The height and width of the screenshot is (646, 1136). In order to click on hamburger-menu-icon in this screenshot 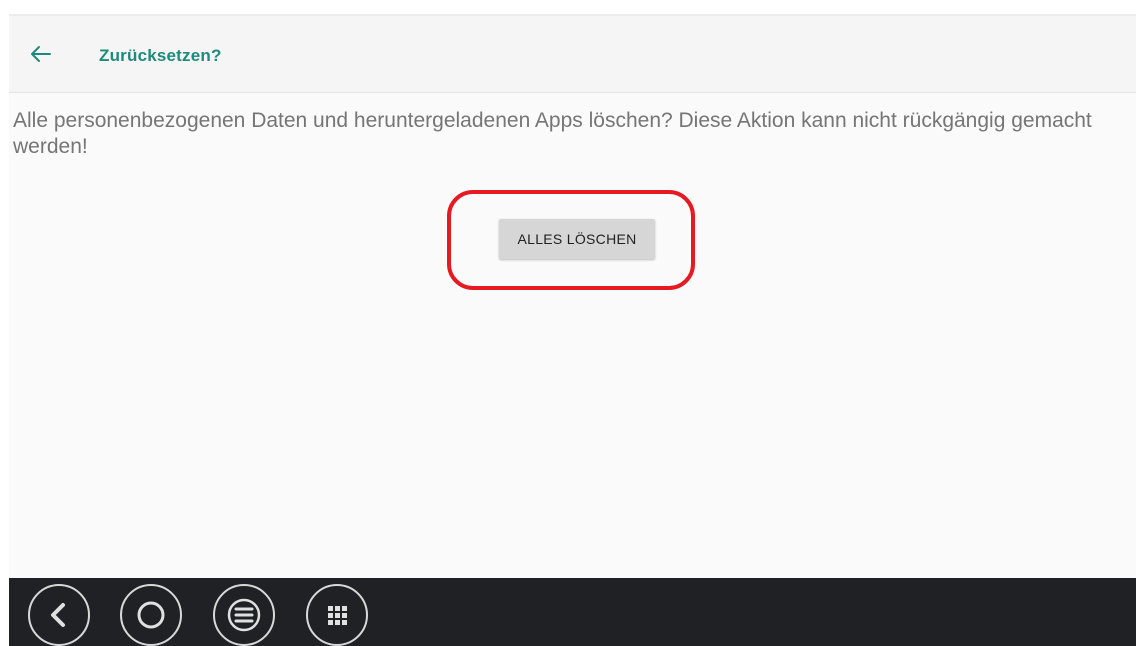, I will do `click(244, 615)`.